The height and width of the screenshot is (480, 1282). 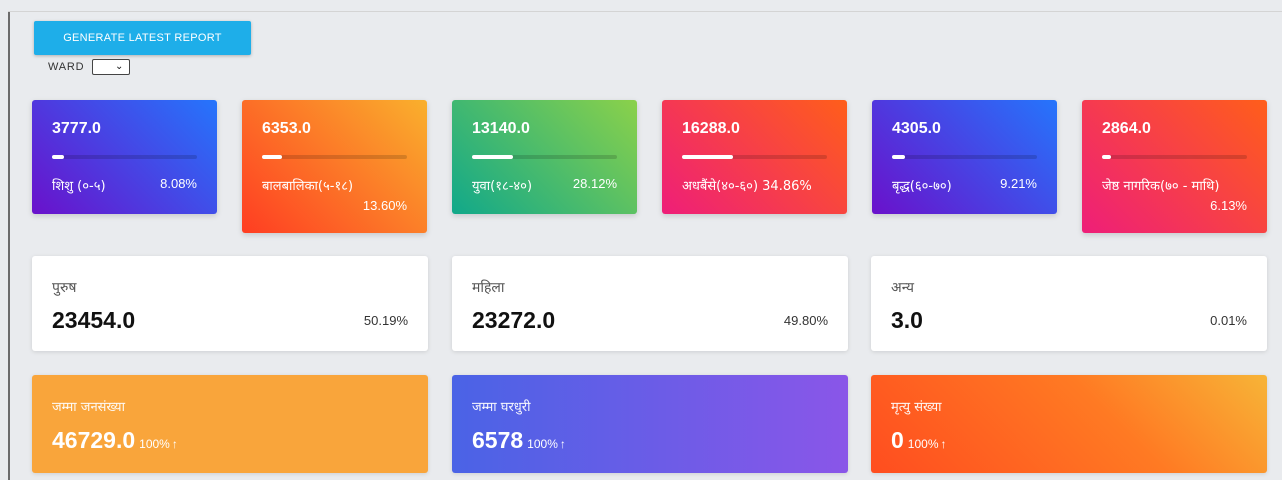 I want to click on age-card-value: 13140.0, so click(x=501, y=128).